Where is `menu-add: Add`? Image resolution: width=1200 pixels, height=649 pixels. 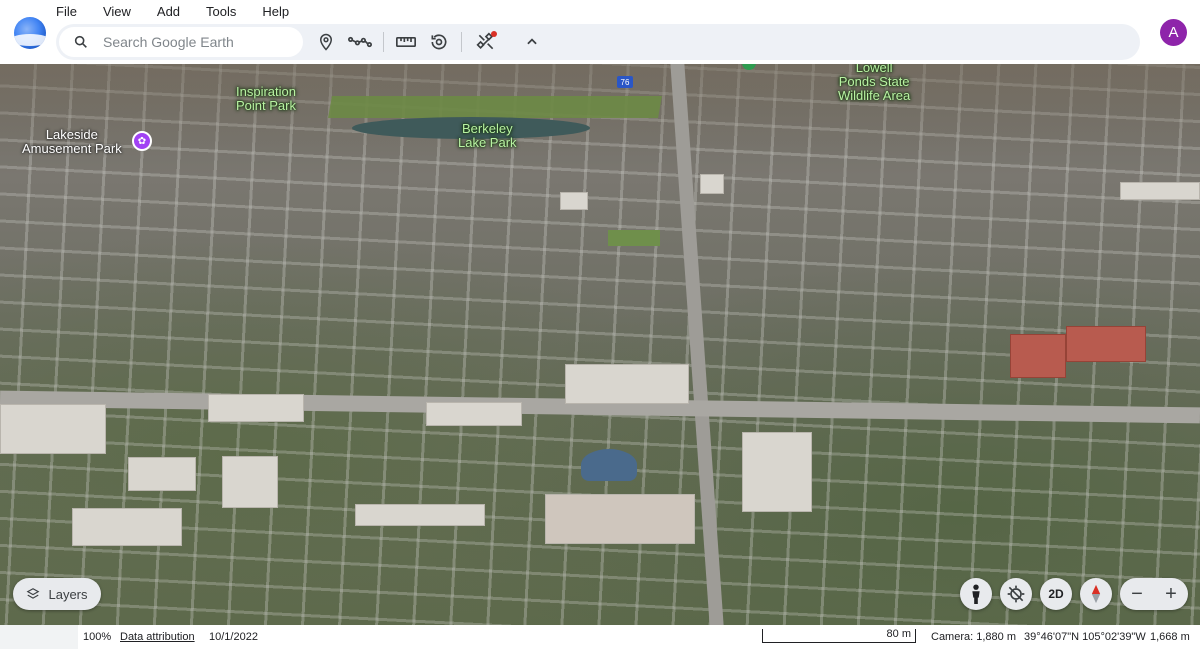 menu-add: Add is located at coordinates (168, 11).